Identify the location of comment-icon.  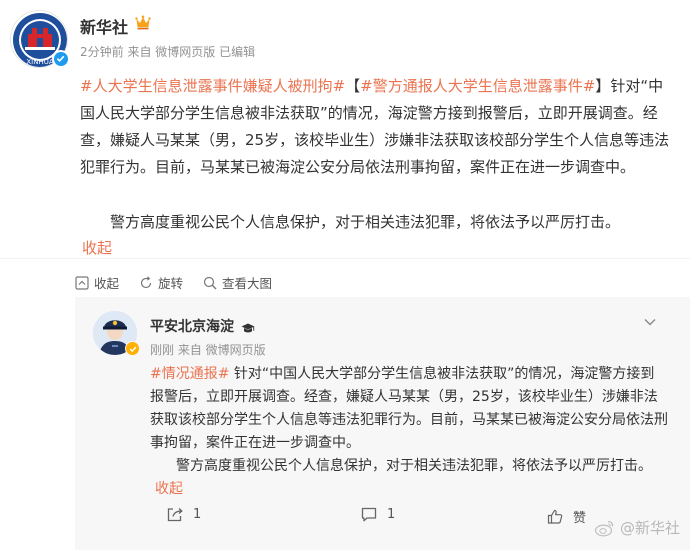
(369, 514).